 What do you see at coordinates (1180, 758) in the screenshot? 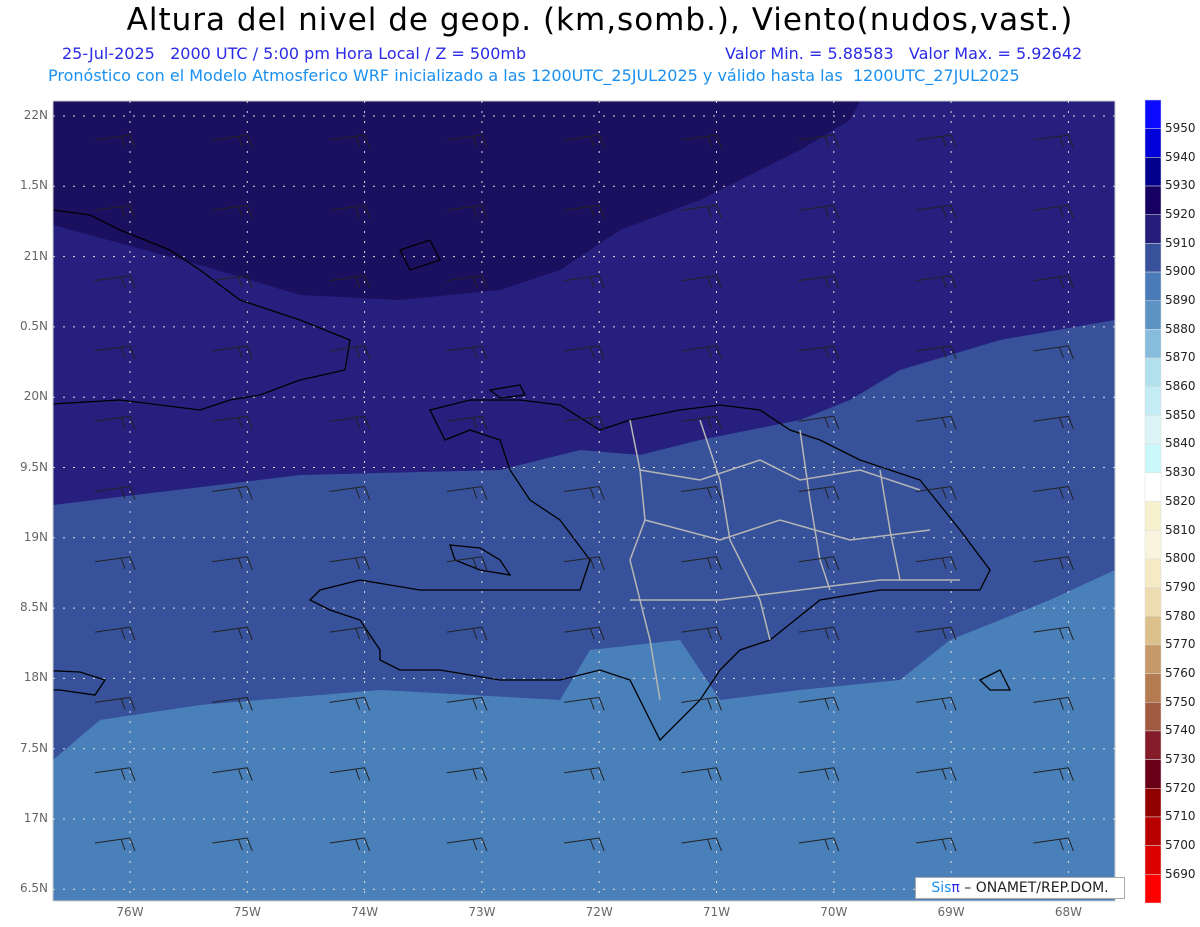
I see `colorbar-label: 5730` at bounding box center [1180, 758].